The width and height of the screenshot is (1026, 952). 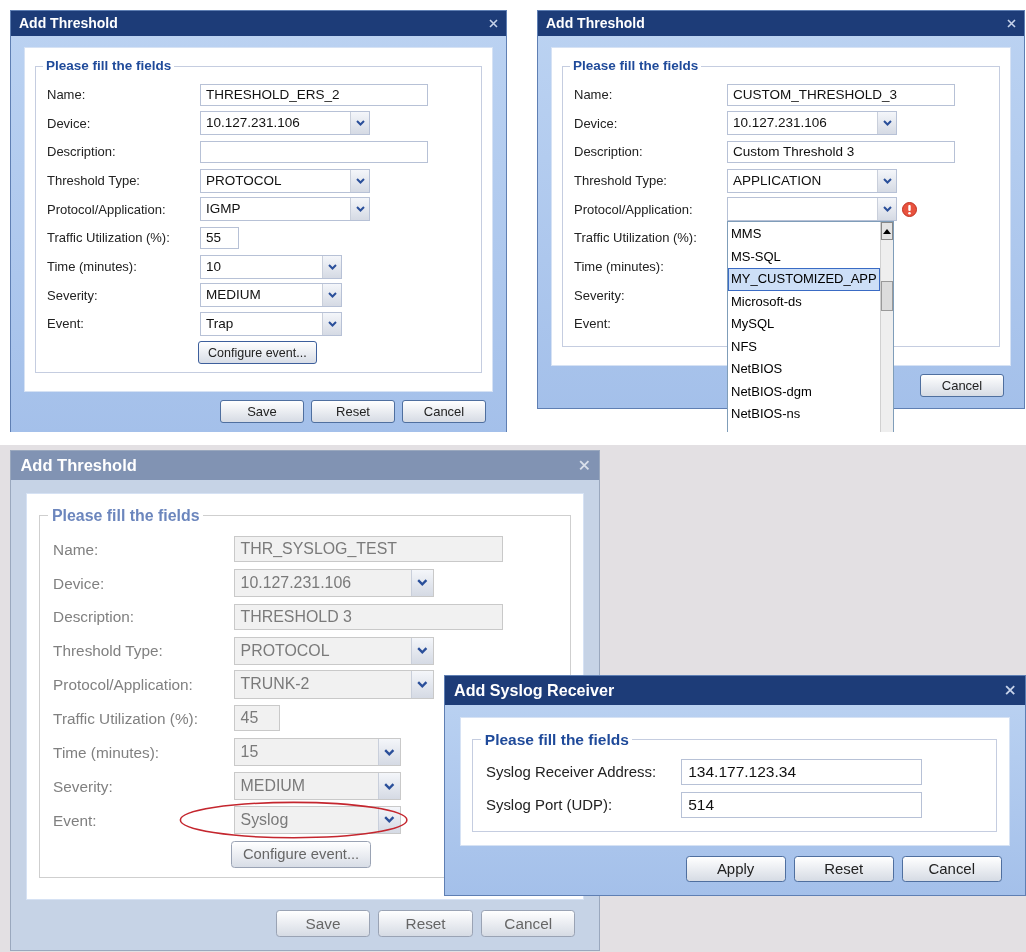 What do you see at coordinates (804, 347) in the screenshot?
I see `dropdown-option: NFS` at bounding box center [804, 347].